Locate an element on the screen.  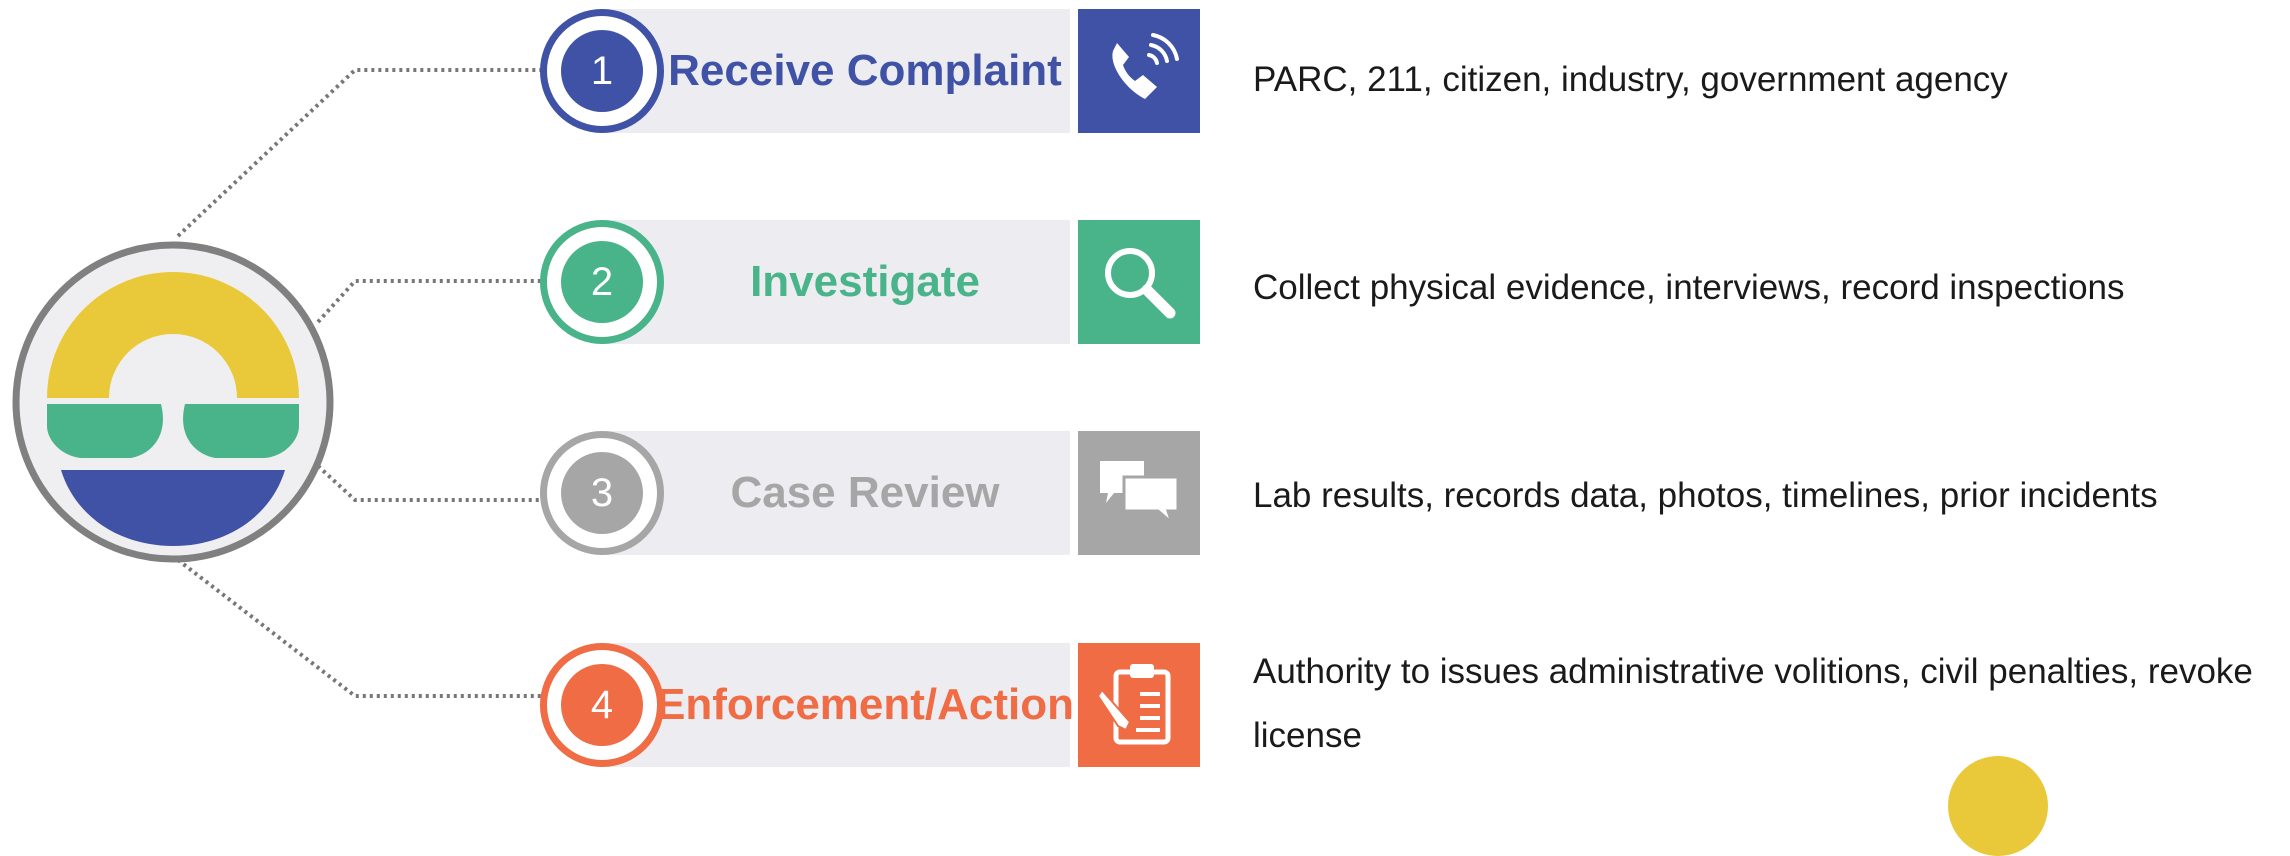
step-title: Enforcement/Action is located at coordinates (865, 704).